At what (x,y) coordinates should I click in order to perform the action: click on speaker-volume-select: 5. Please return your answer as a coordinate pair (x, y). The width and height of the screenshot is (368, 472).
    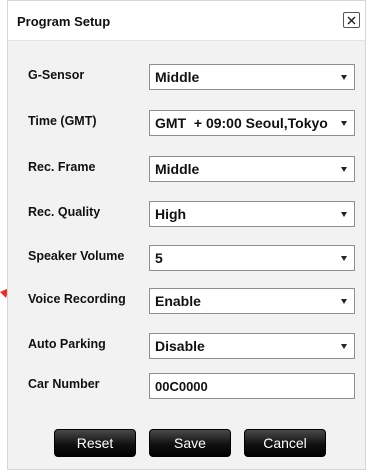
    Looking at the image, I should click on (252, 258).